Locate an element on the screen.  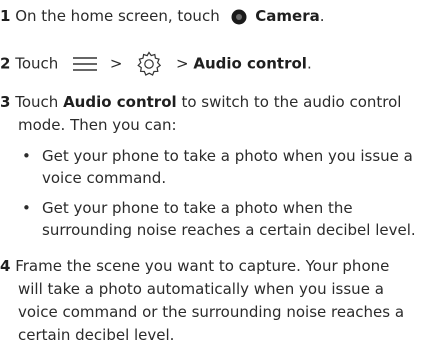
step-number: 2 is located at coordinates (5, 63).